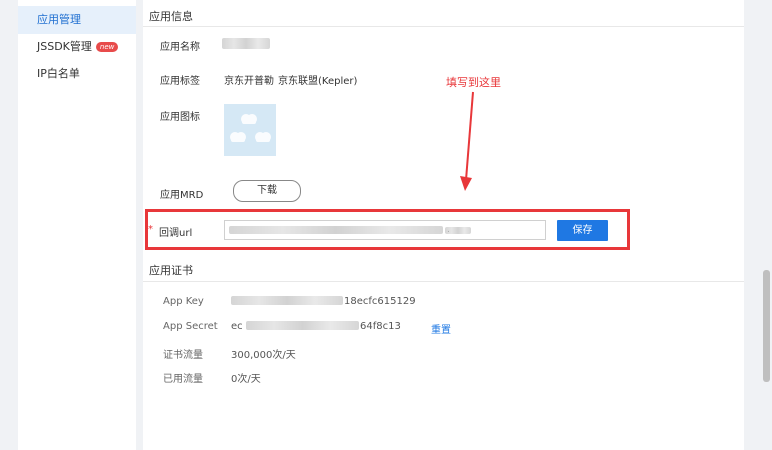  What do you see at coordinates (246, 379) in the screenshot?
I see `used-quota-value: 0次/天` at bounding box center [246, 379].